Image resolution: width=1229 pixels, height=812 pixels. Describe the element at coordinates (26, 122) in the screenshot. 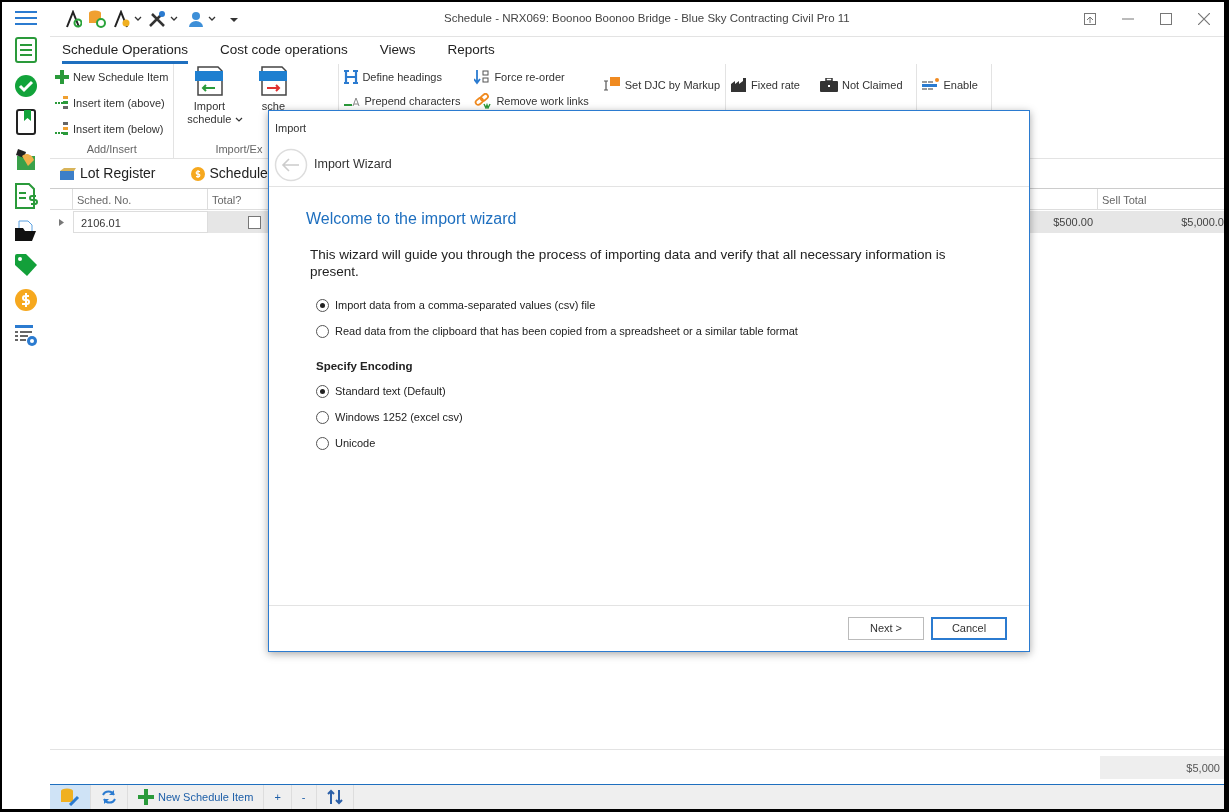

I see `notebook-icon` at that location.